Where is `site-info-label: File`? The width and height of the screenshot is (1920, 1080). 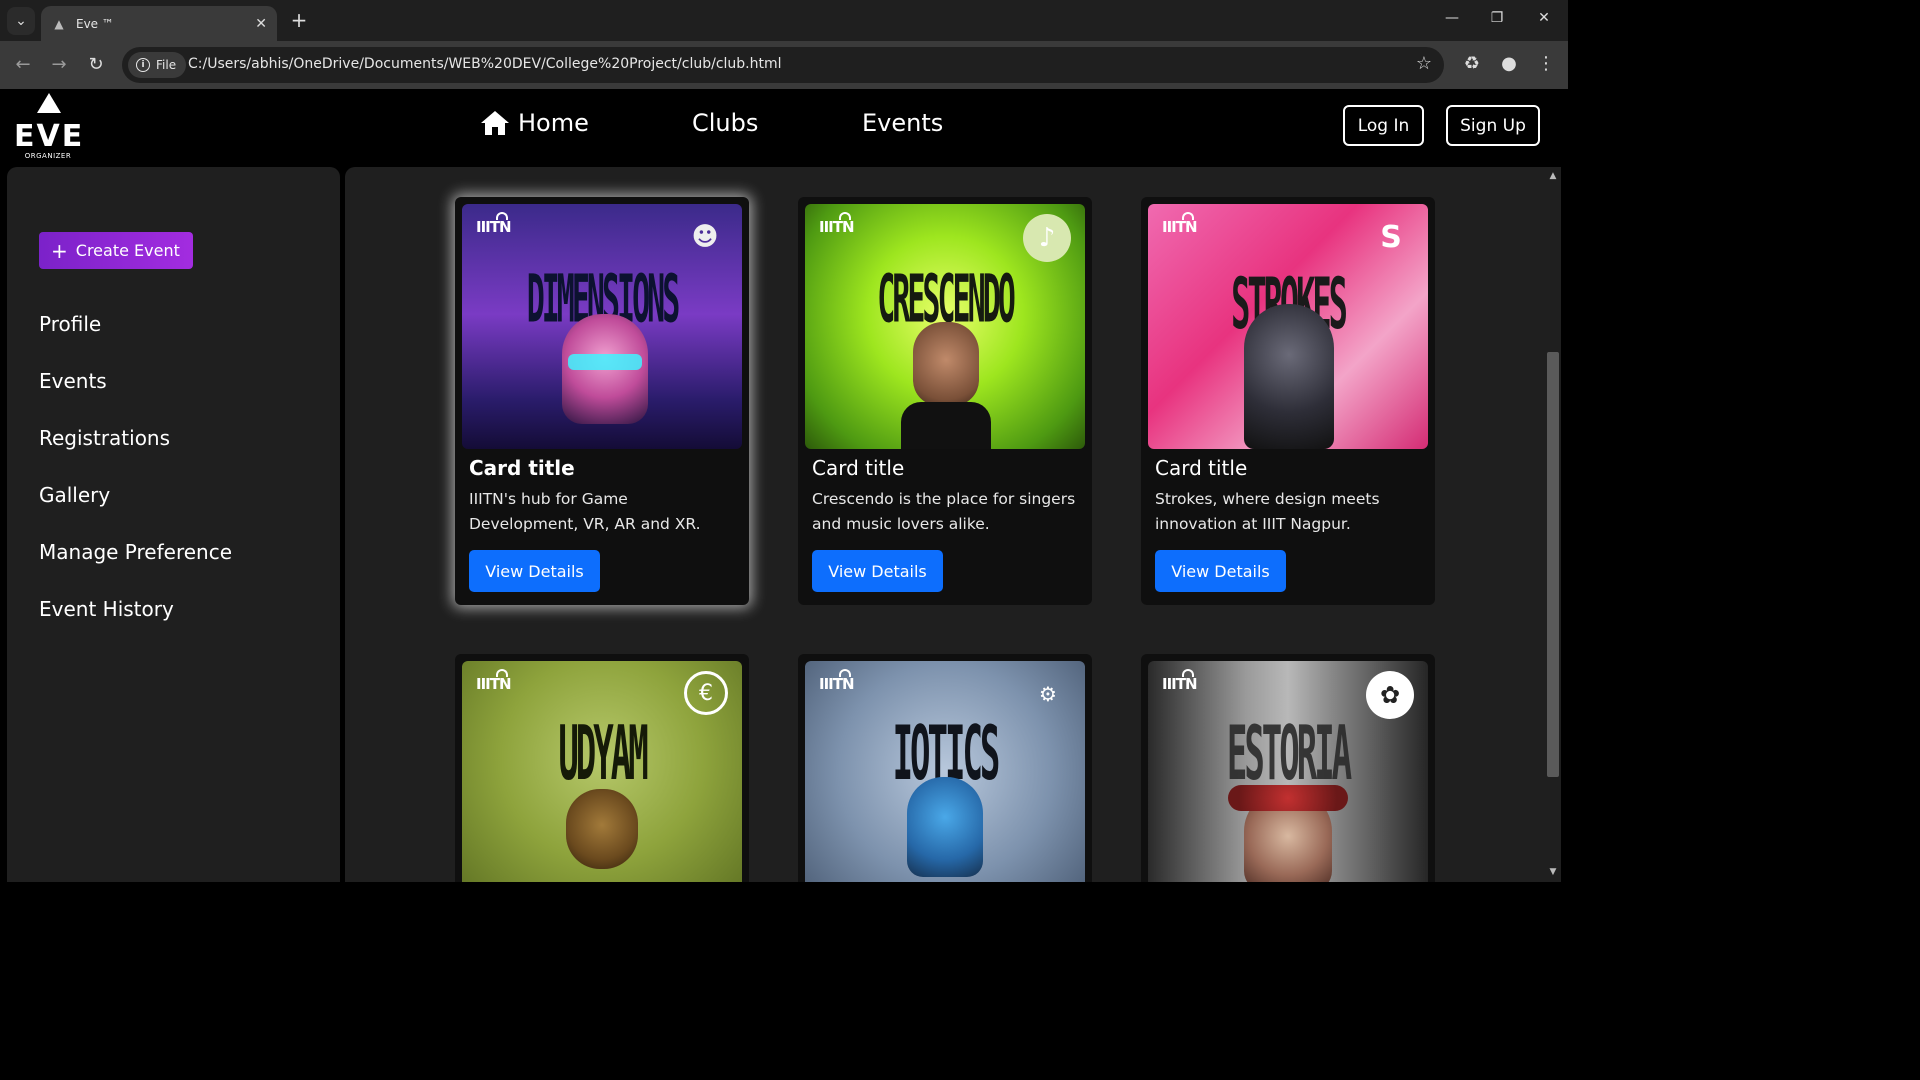
site-info-label: File is located at coordinates (166, 65).